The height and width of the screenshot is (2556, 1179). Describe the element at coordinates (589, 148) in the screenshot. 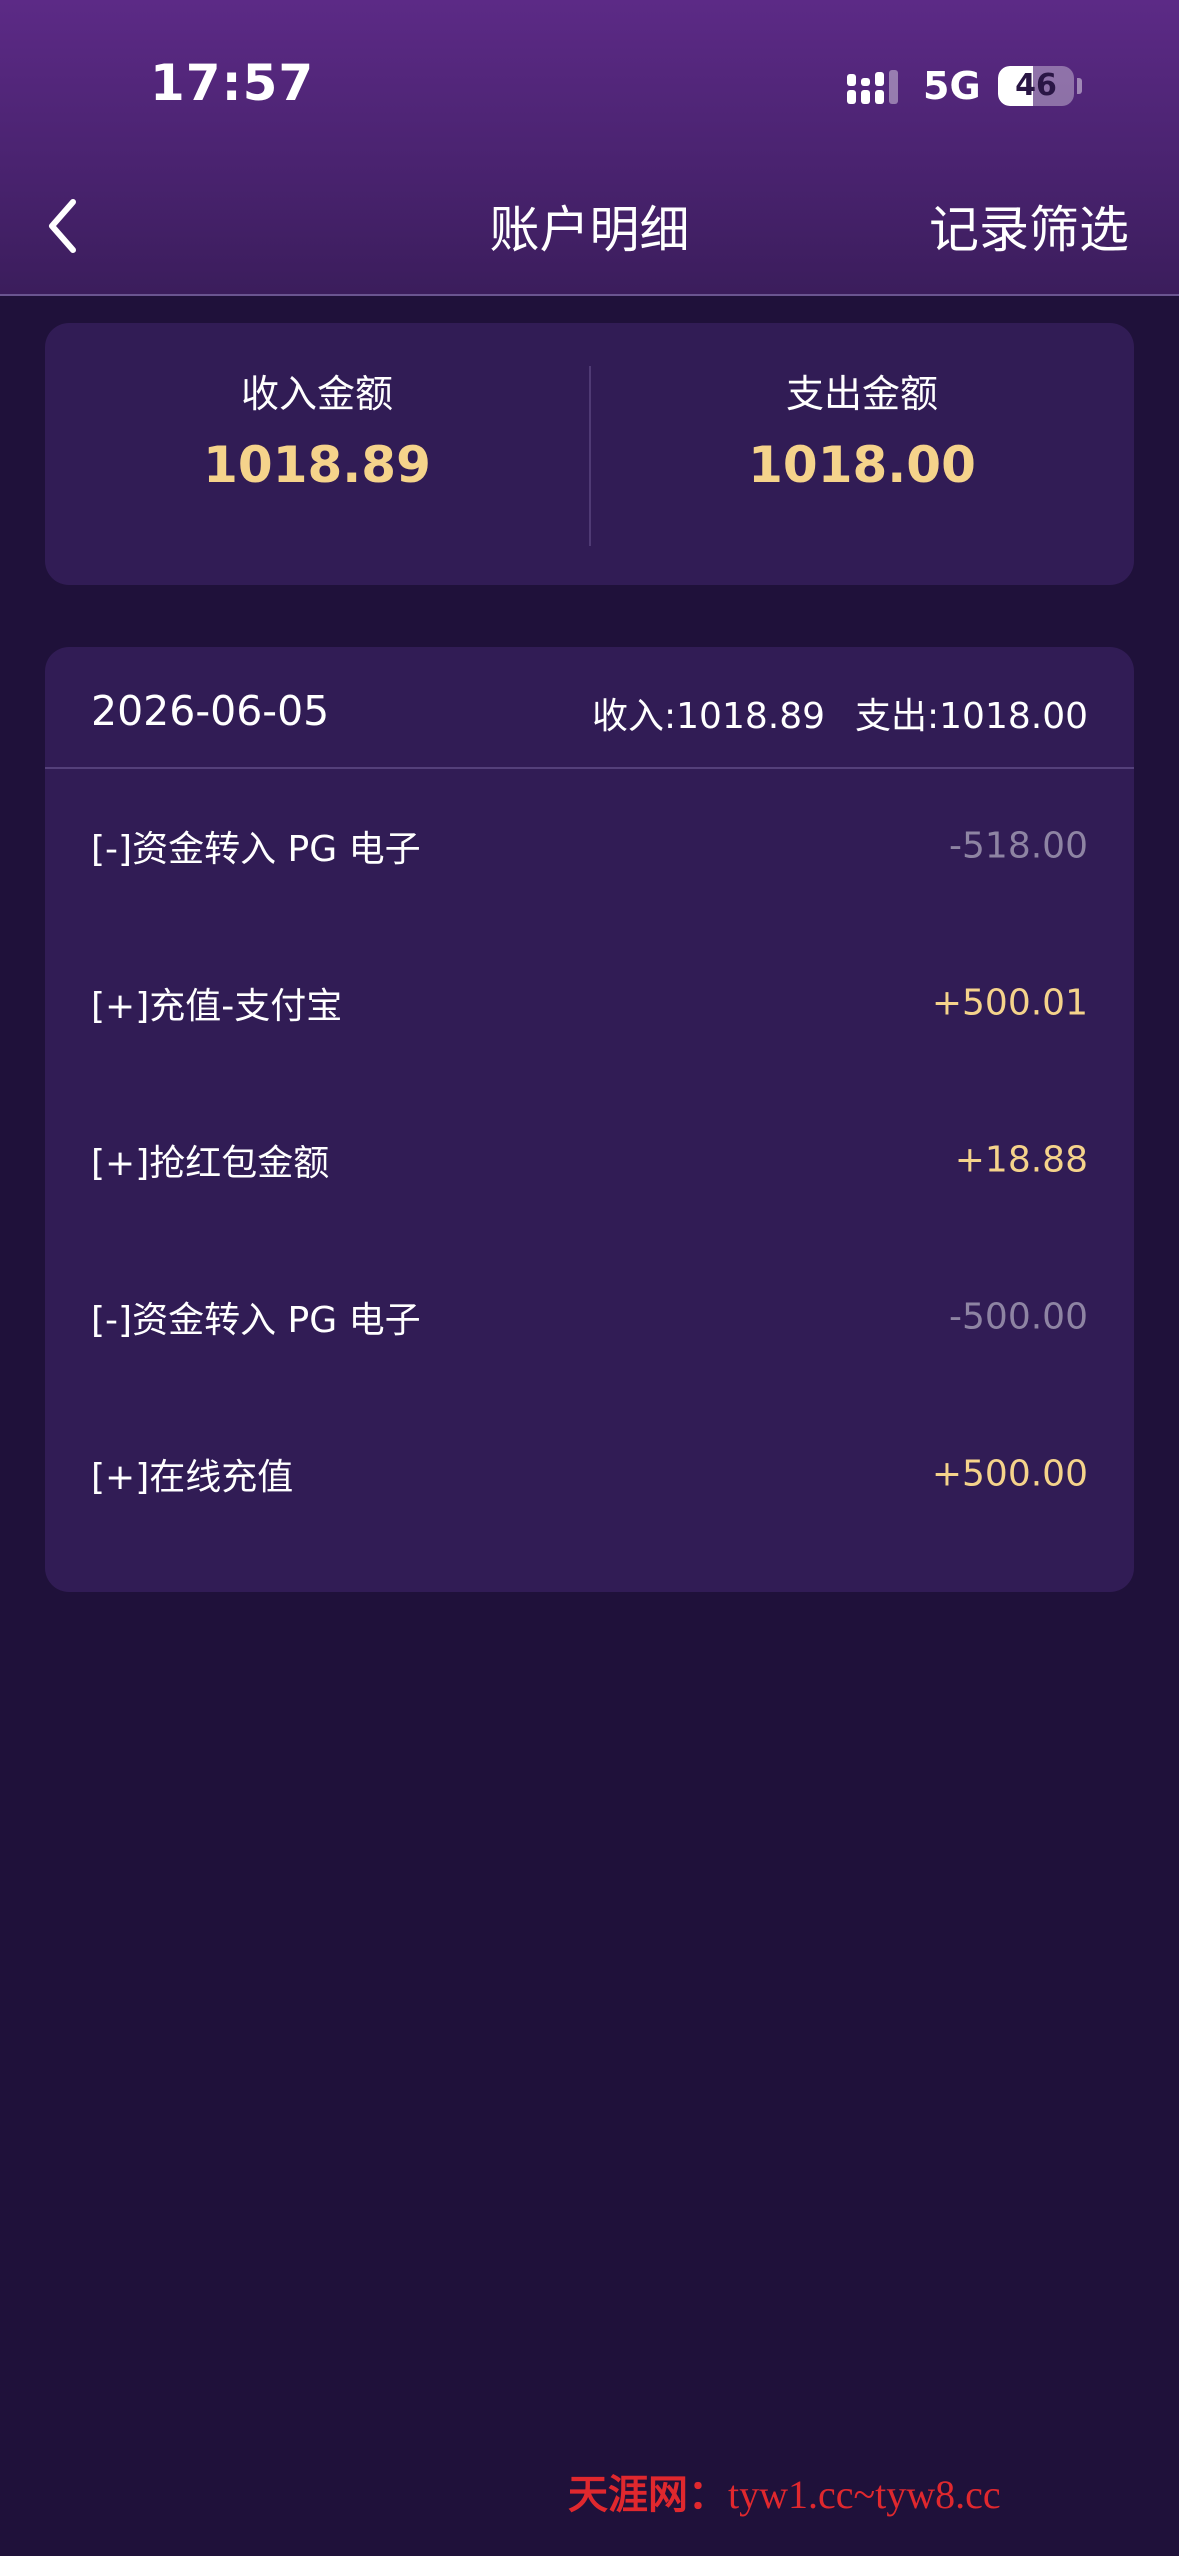

I see `header-bar: 17:57 5G 46 账户明细 记录筛选` at that location.